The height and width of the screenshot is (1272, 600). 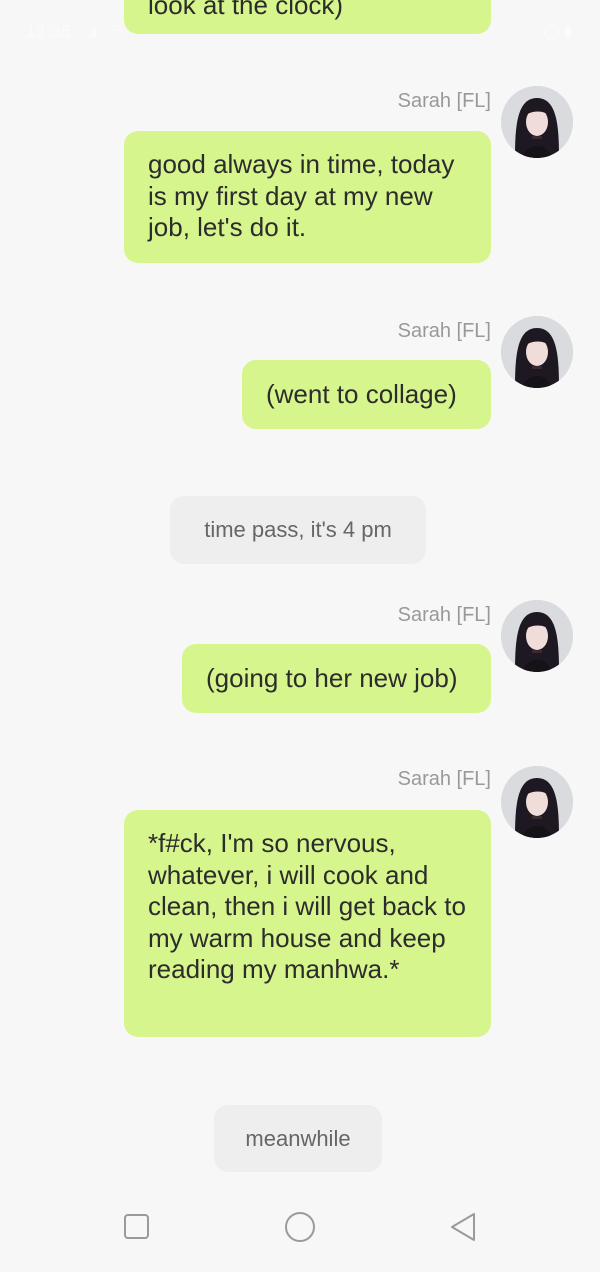 I want to click on narration-text: meanwhile, so click(x=298, y=1138).